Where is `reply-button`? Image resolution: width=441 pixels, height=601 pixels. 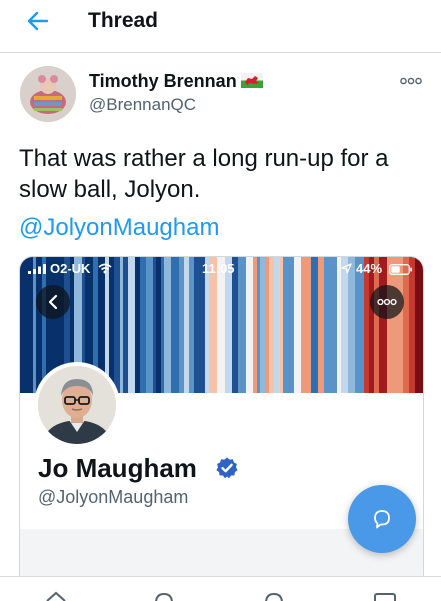 reply-button is located at coordinates (382, 519).